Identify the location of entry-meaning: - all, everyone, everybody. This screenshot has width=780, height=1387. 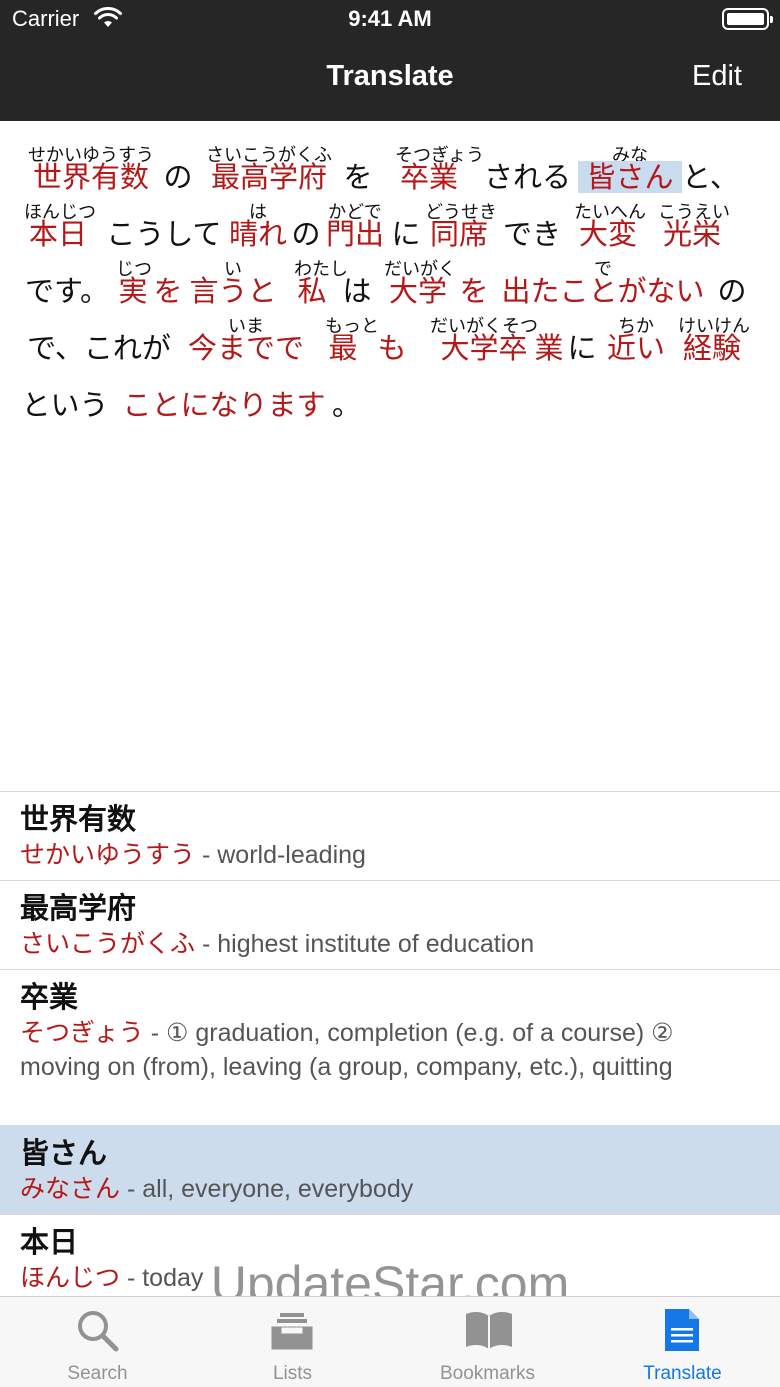
(267, 1189).